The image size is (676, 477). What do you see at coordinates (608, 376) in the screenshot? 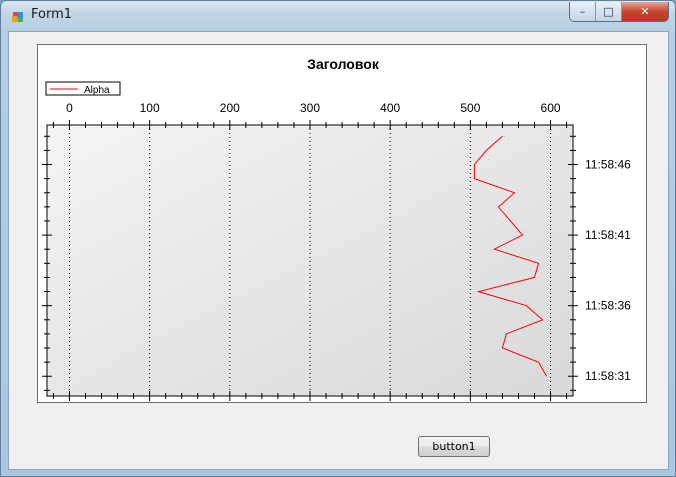
I see `y-tick-label: 11:58:31` at bounding box center [608, 376].